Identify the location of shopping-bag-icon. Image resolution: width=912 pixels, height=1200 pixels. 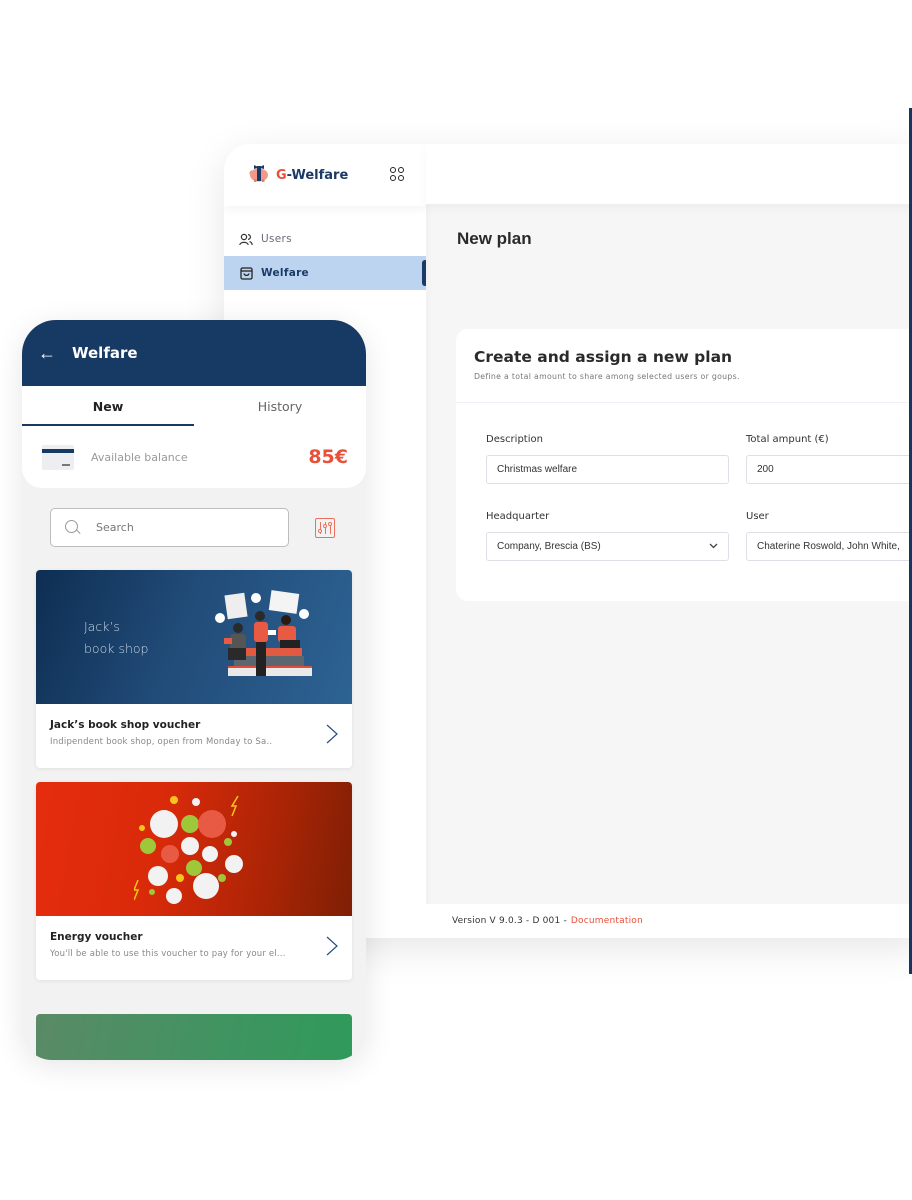
(246, 273).